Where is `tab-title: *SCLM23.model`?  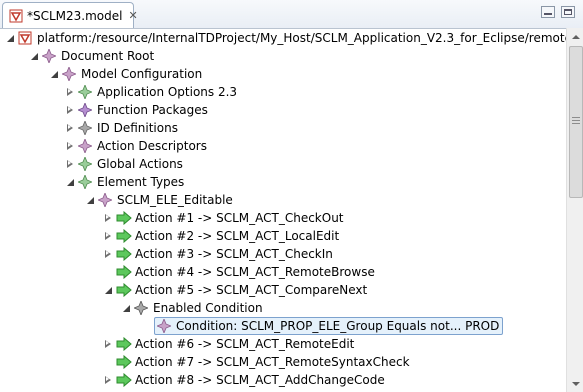
tab-title: *SCLM23.model is located at coordinates (75, 15).